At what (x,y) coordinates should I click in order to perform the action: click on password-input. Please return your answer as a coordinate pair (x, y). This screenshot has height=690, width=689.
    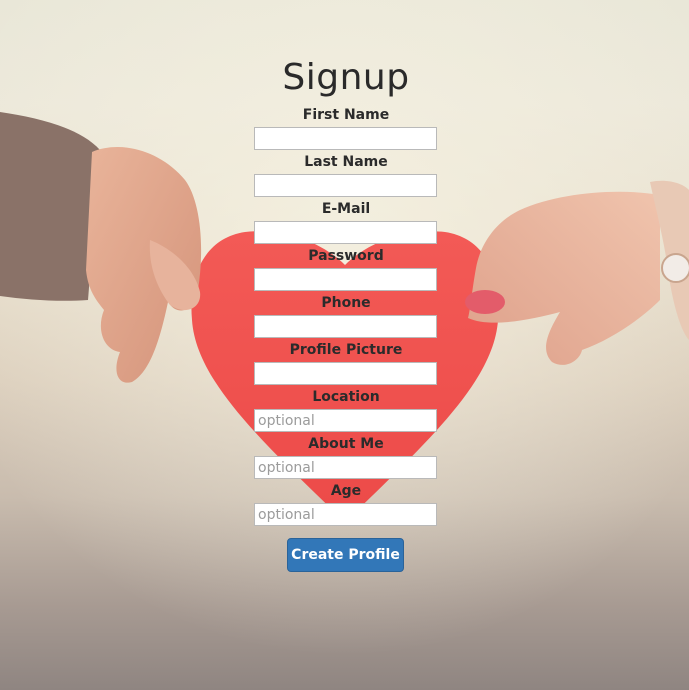
    Looking at the image, I should click on (345, 279).